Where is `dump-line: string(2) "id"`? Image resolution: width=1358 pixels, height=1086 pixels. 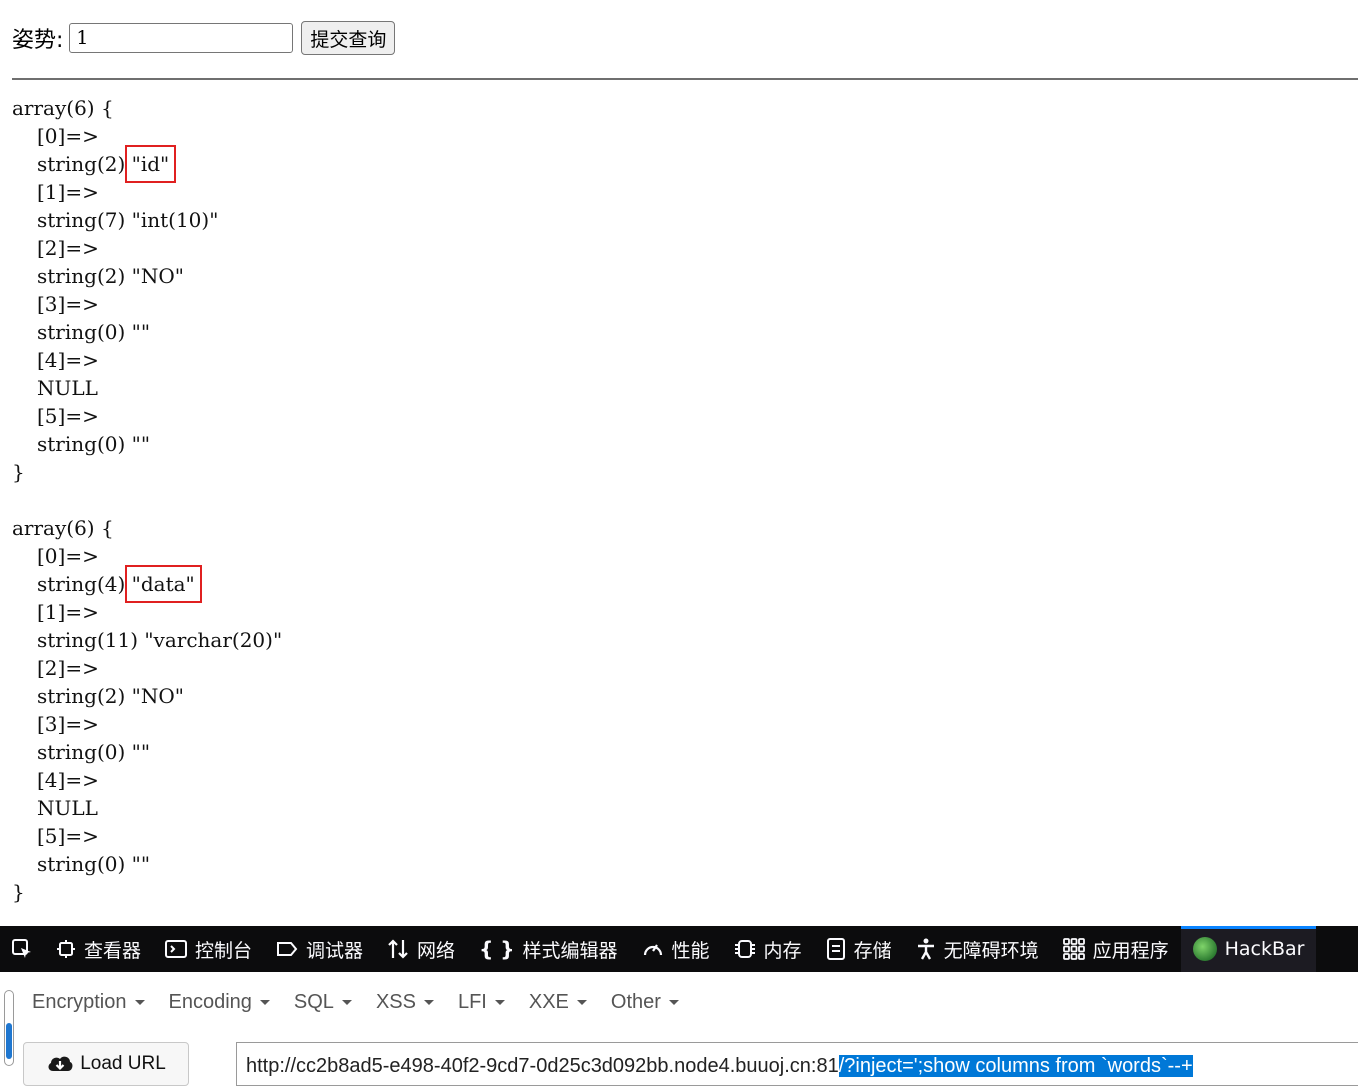 dump-line: string(2) "id" is located at coordinates (147, 164).